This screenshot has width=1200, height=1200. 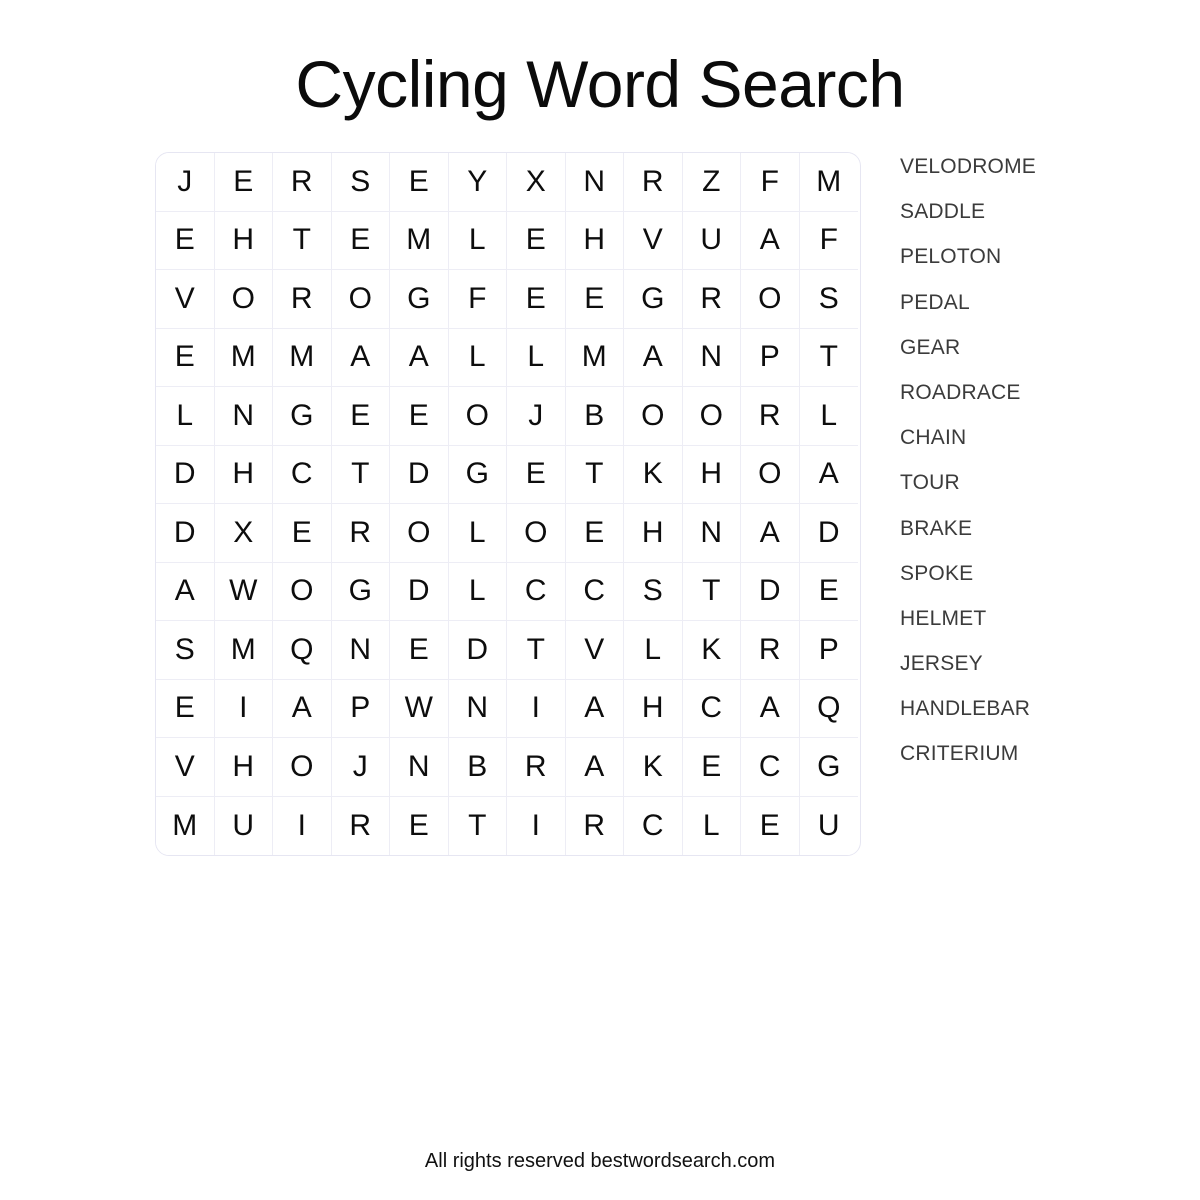 What do you see at coordinates (828, 708) in the screenshot?
I see `grid-cell: Q` at bounding box center [828, 708].